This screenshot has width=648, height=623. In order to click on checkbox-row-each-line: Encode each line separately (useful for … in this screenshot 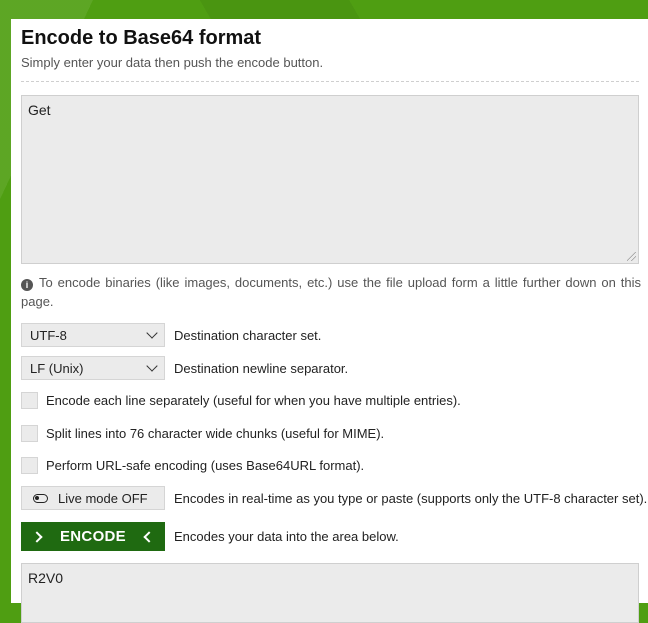, I will do `click(241, 400)`.